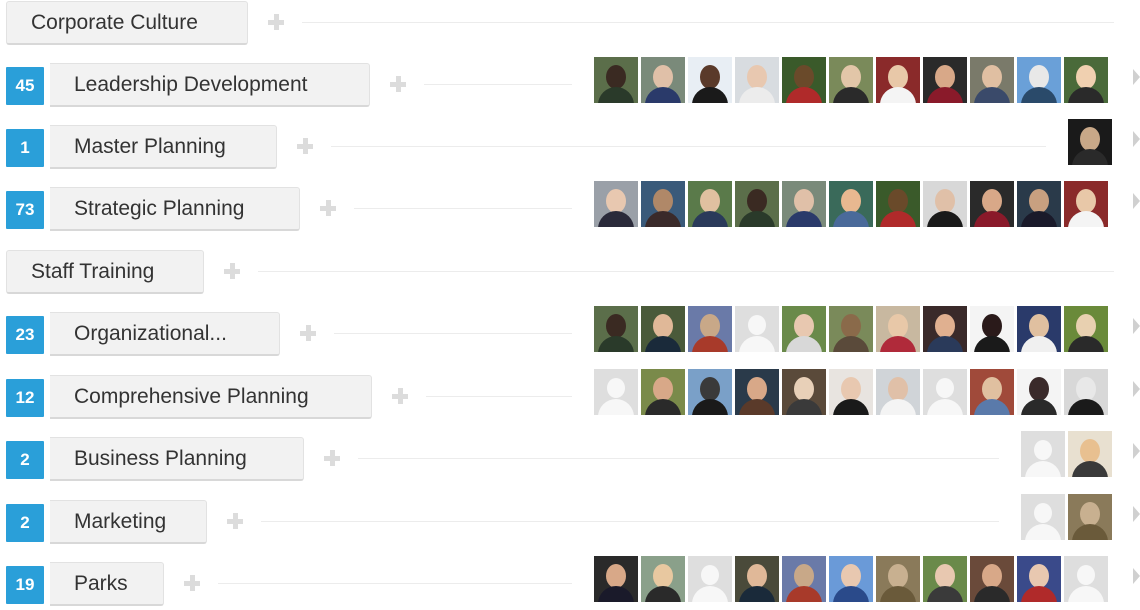  I want to click on endorsement-count: 73, so click(25, 210).